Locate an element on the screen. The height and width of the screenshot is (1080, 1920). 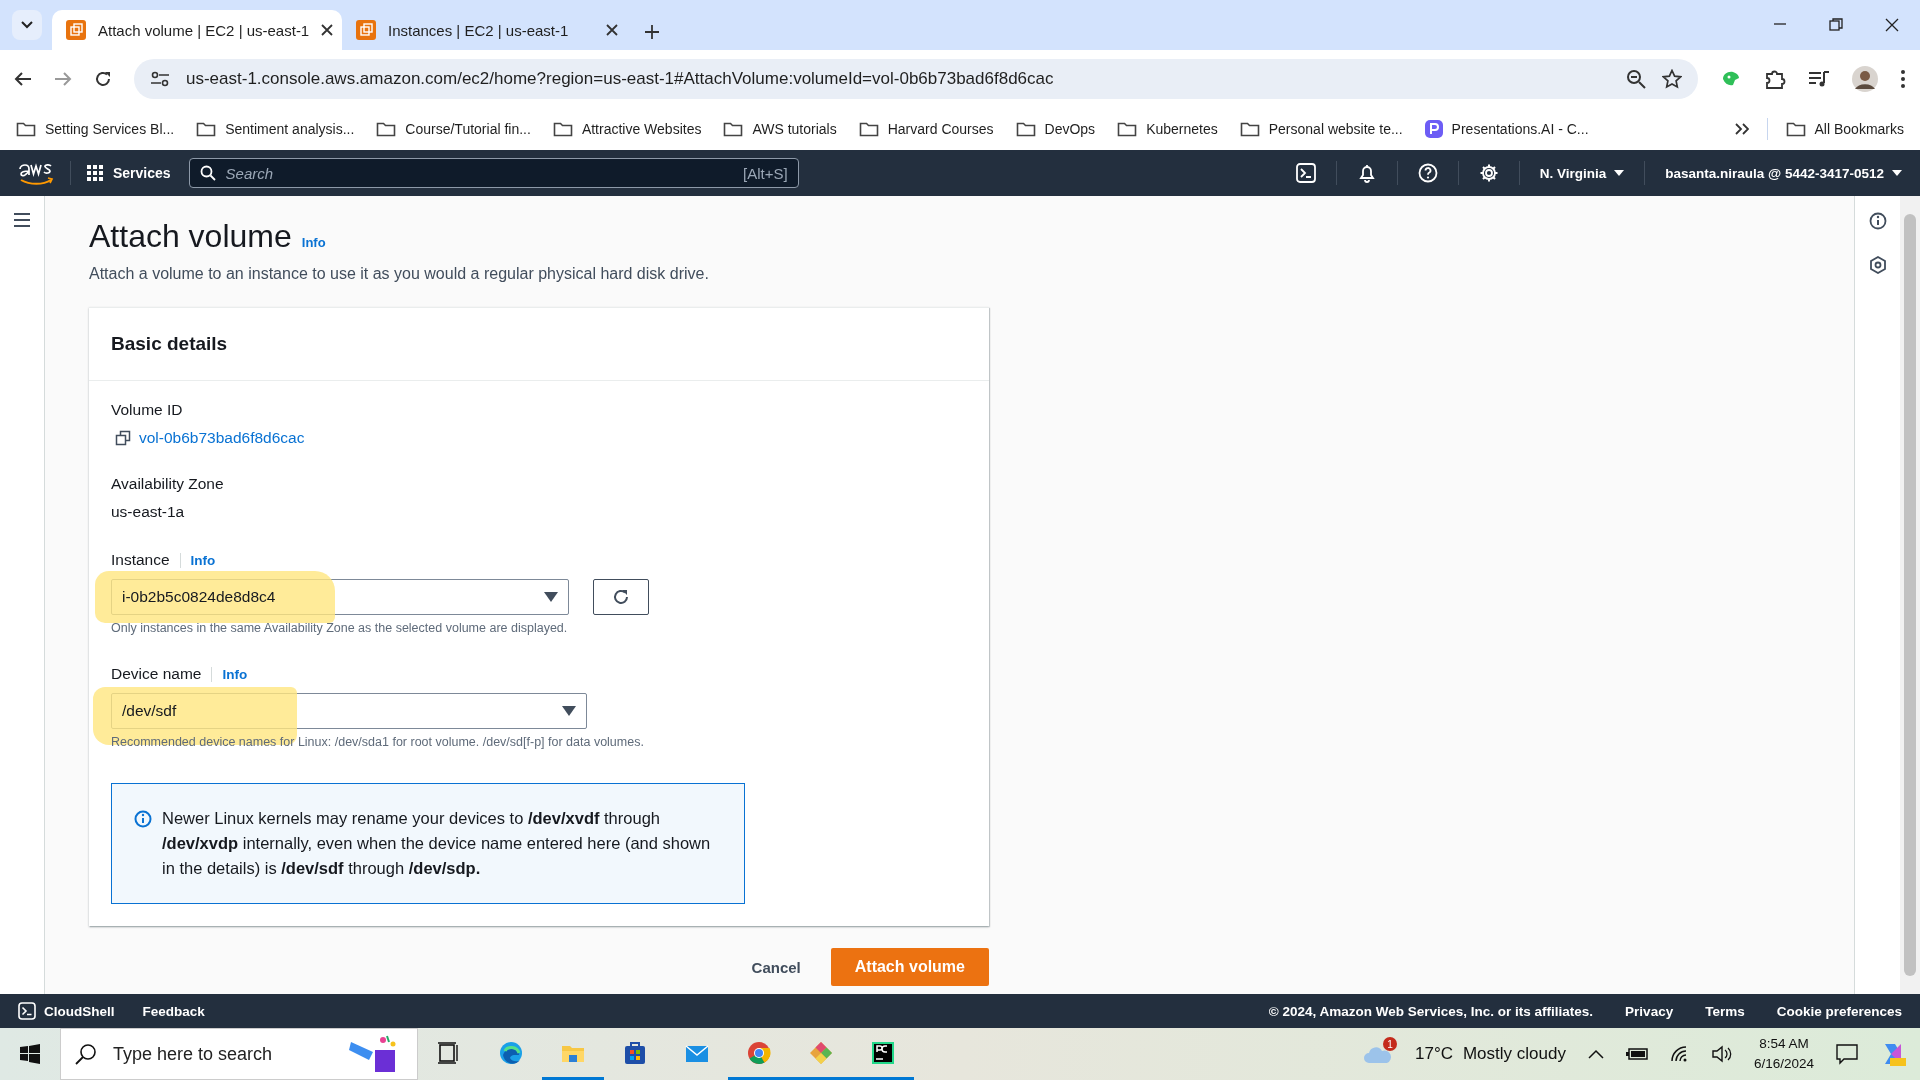
alert-text: Newer Linux kernels may rename your devices to /dev/xvdf through /dev/xvdp internally, even when the device name entered here (and shown in the details) is /dev/sdf through /dev/sdp. is located at coordinates (437, 843).